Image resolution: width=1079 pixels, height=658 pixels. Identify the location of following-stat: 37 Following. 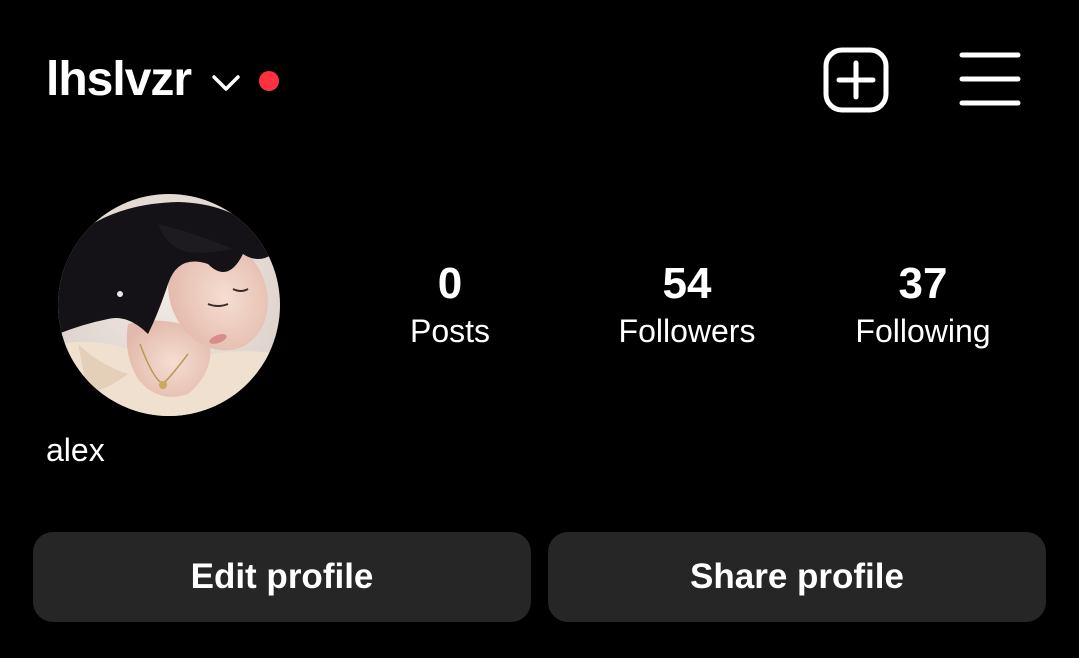
(923, 304).